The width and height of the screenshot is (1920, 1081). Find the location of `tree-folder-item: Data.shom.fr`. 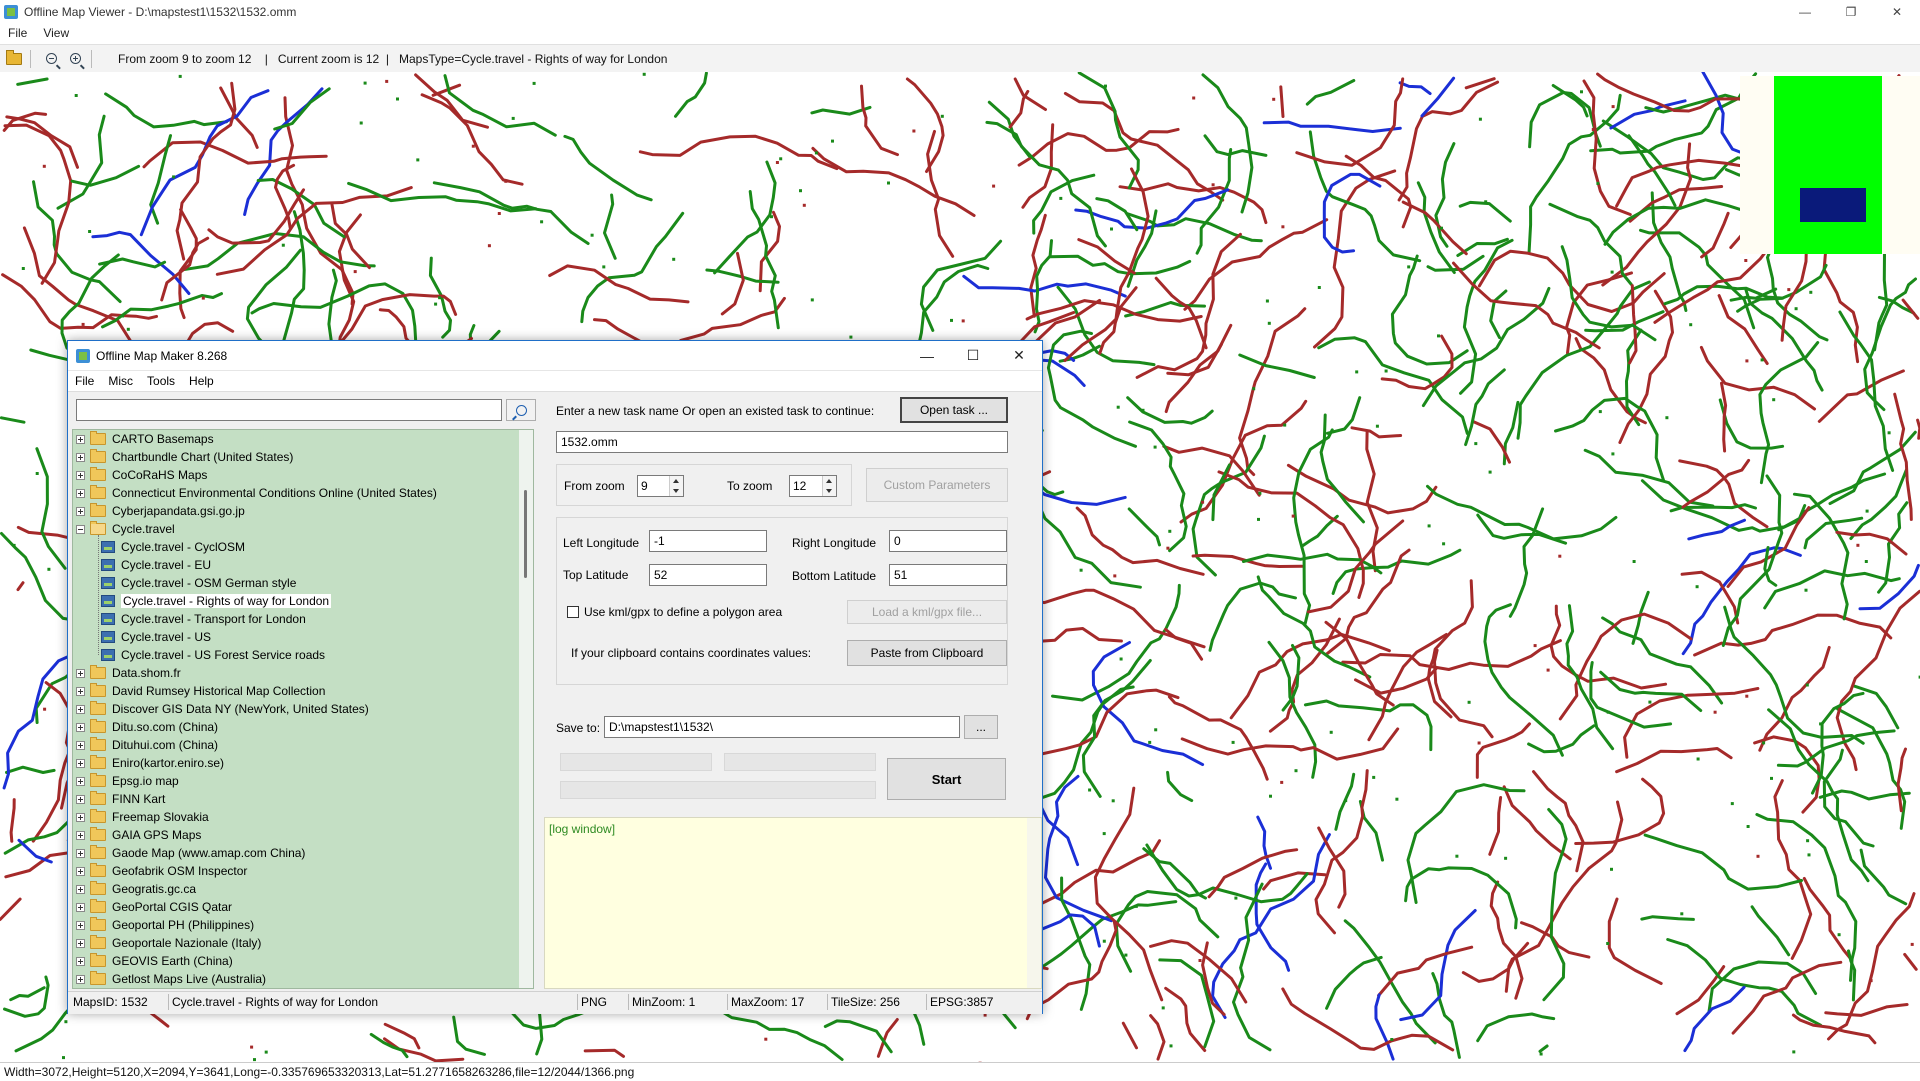

tree-folder-item: Data.shom.fr is located at coordinates (127, 673).